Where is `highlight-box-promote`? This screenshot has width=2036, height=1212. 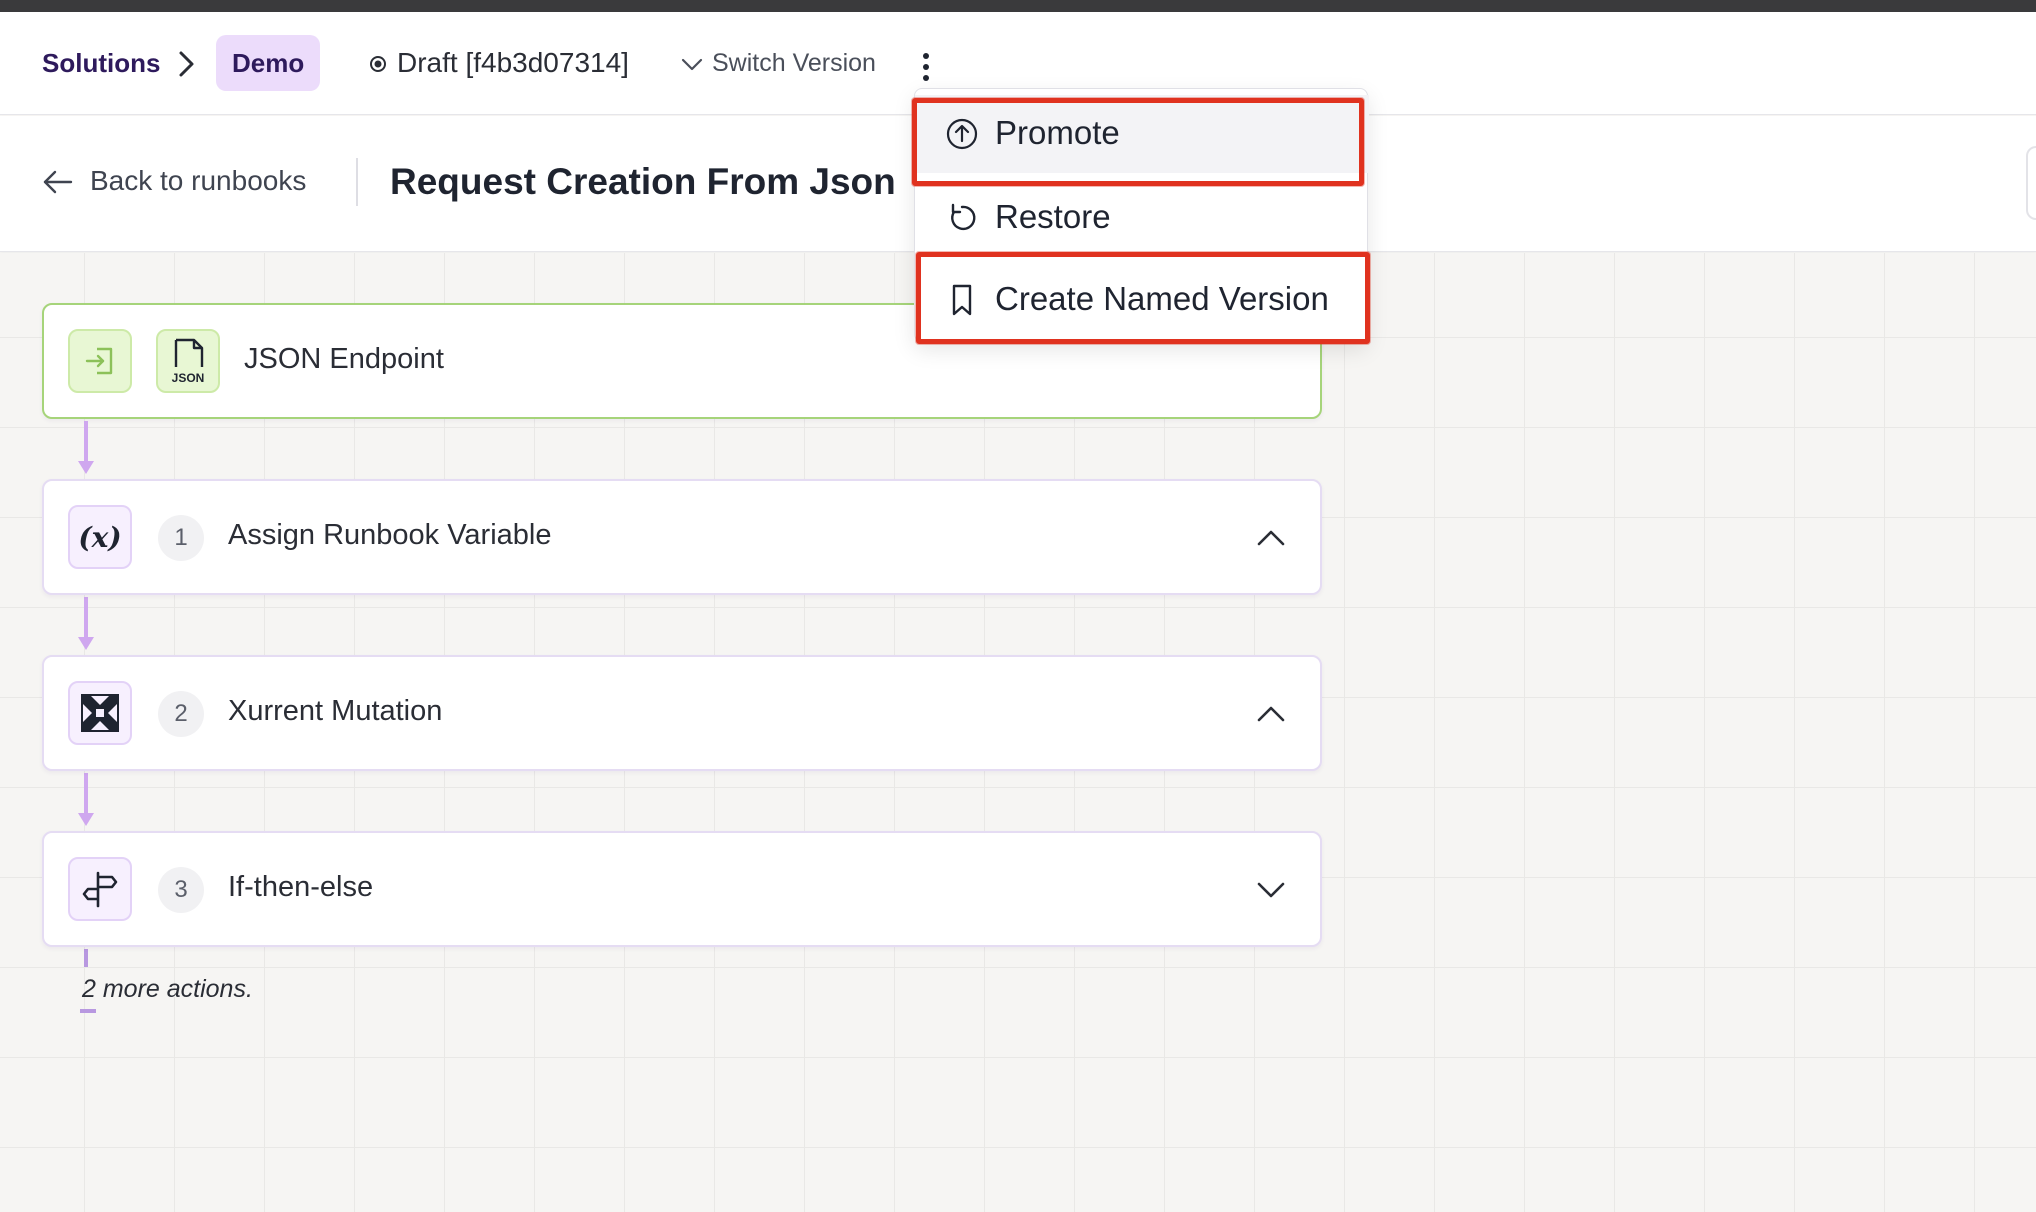 highlight-box-promote is located at coordinates (1138, 142).